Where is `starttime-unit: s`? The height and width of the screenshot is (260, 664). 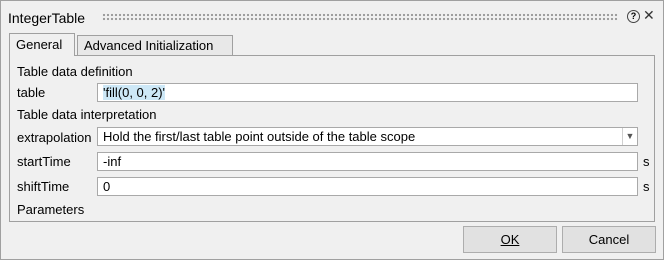
starttime-unit: s is located at coordinates (646, 161).